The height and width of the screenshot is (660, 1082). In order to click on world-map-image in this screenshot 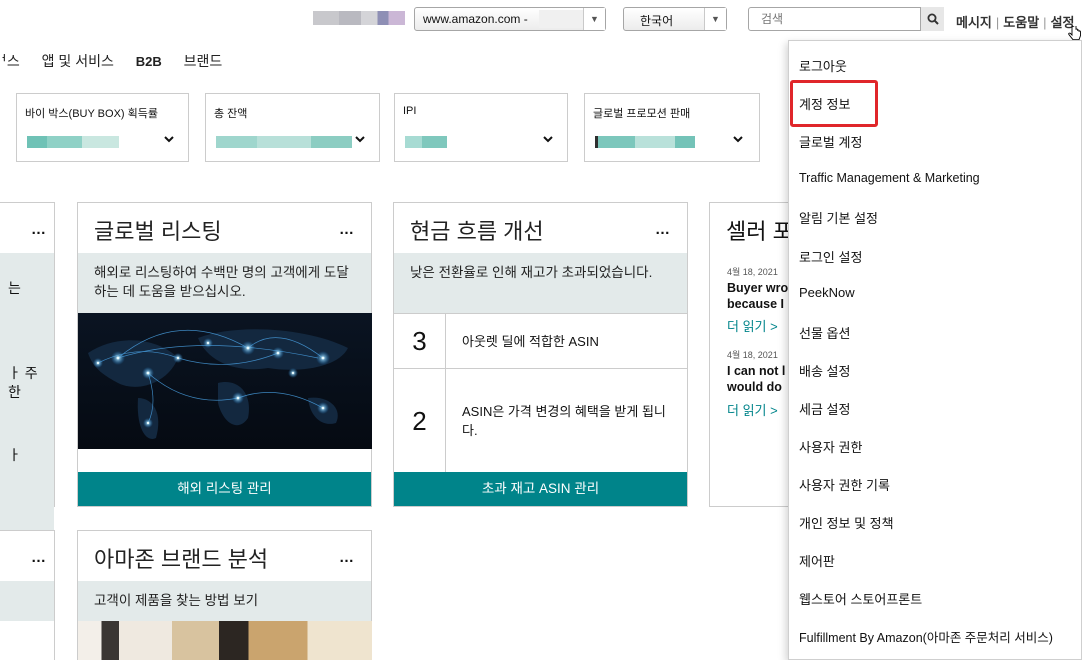, I will do `click(225, 381)`.